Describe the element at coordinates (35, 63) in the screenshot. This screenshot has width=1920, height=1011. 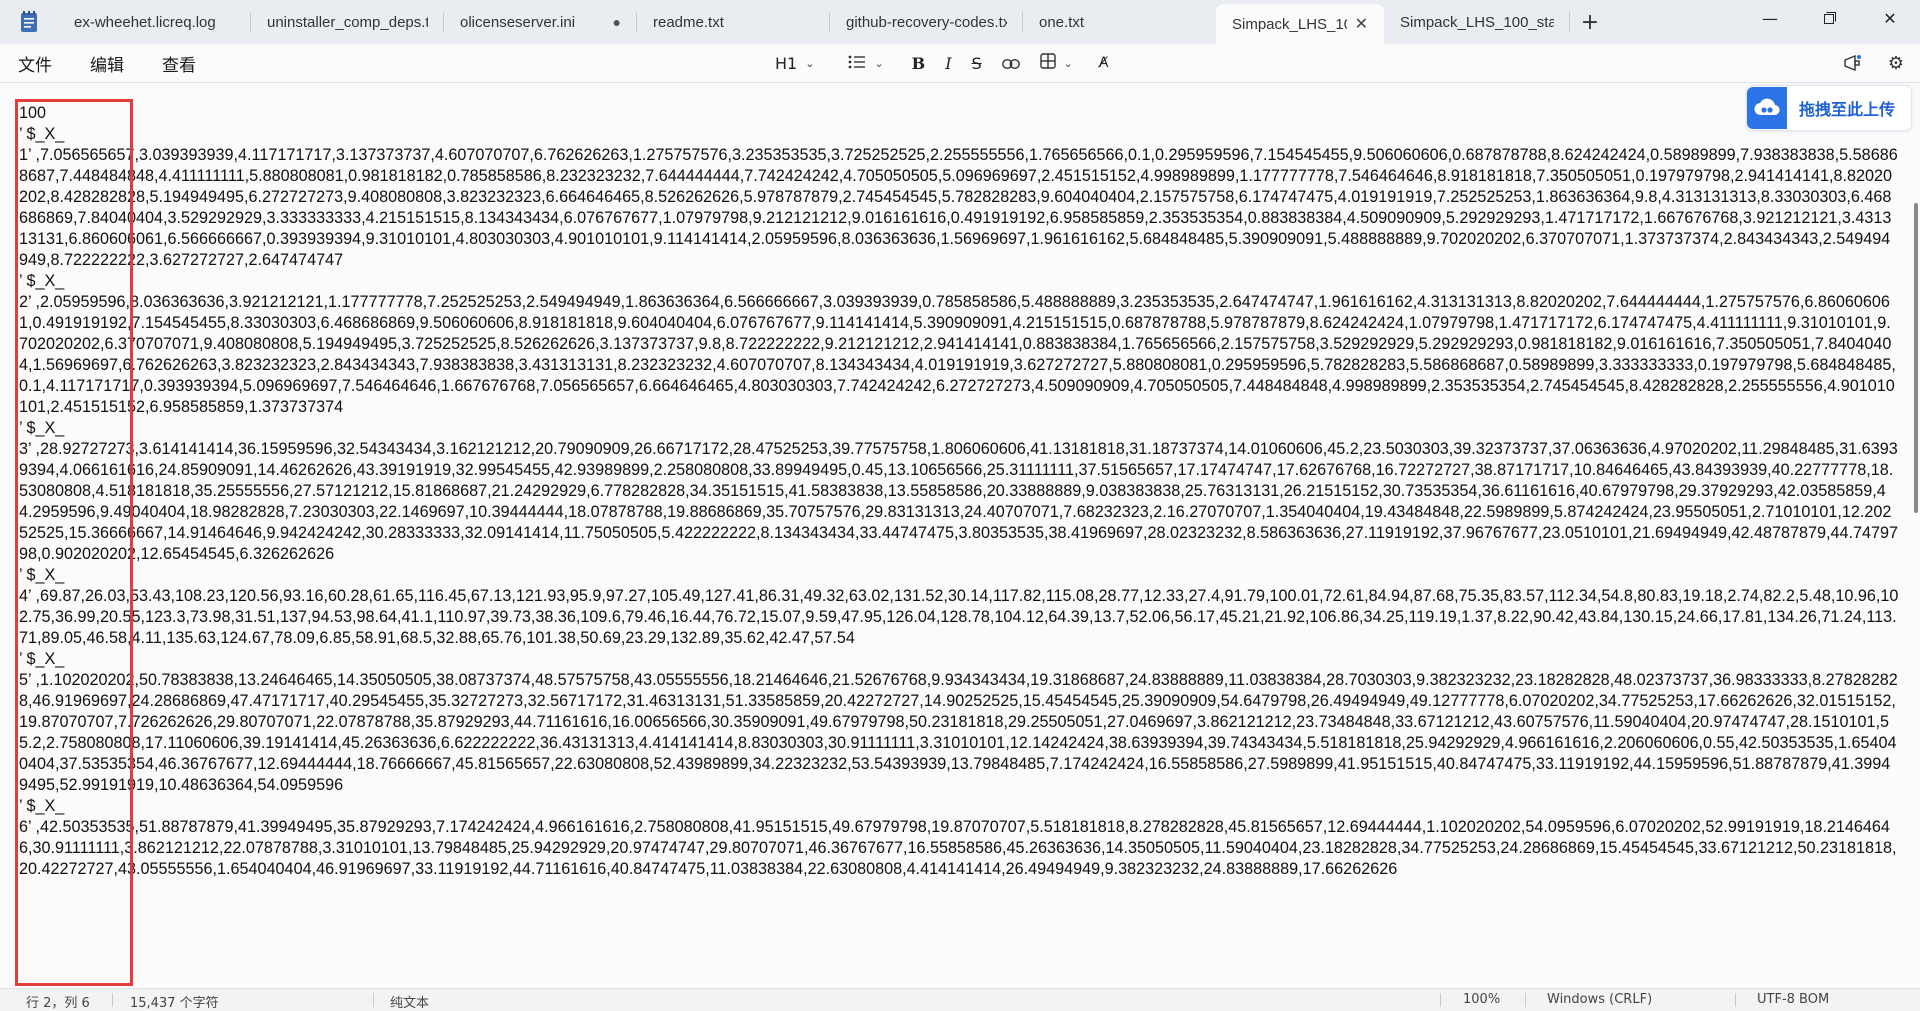
I see `menu-file: 文件` at that location.